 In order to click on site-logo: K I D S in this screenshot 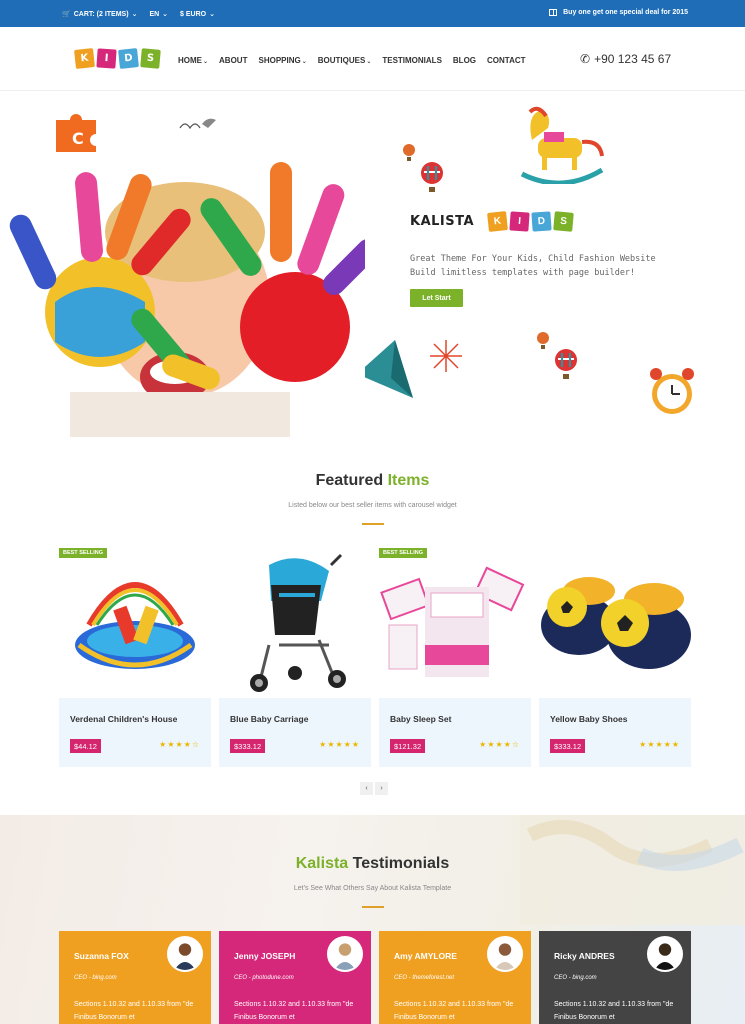, I will do `click(117, 58)`.